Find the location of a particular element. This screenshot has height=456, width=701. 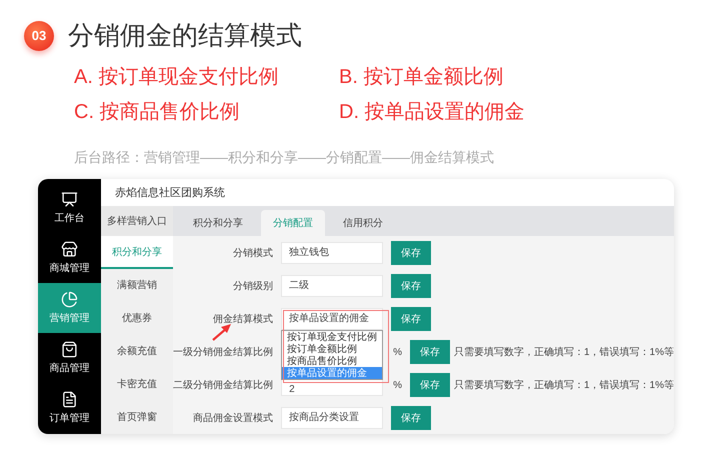

tab: 信用积分 is located at coordinates (363, 223).